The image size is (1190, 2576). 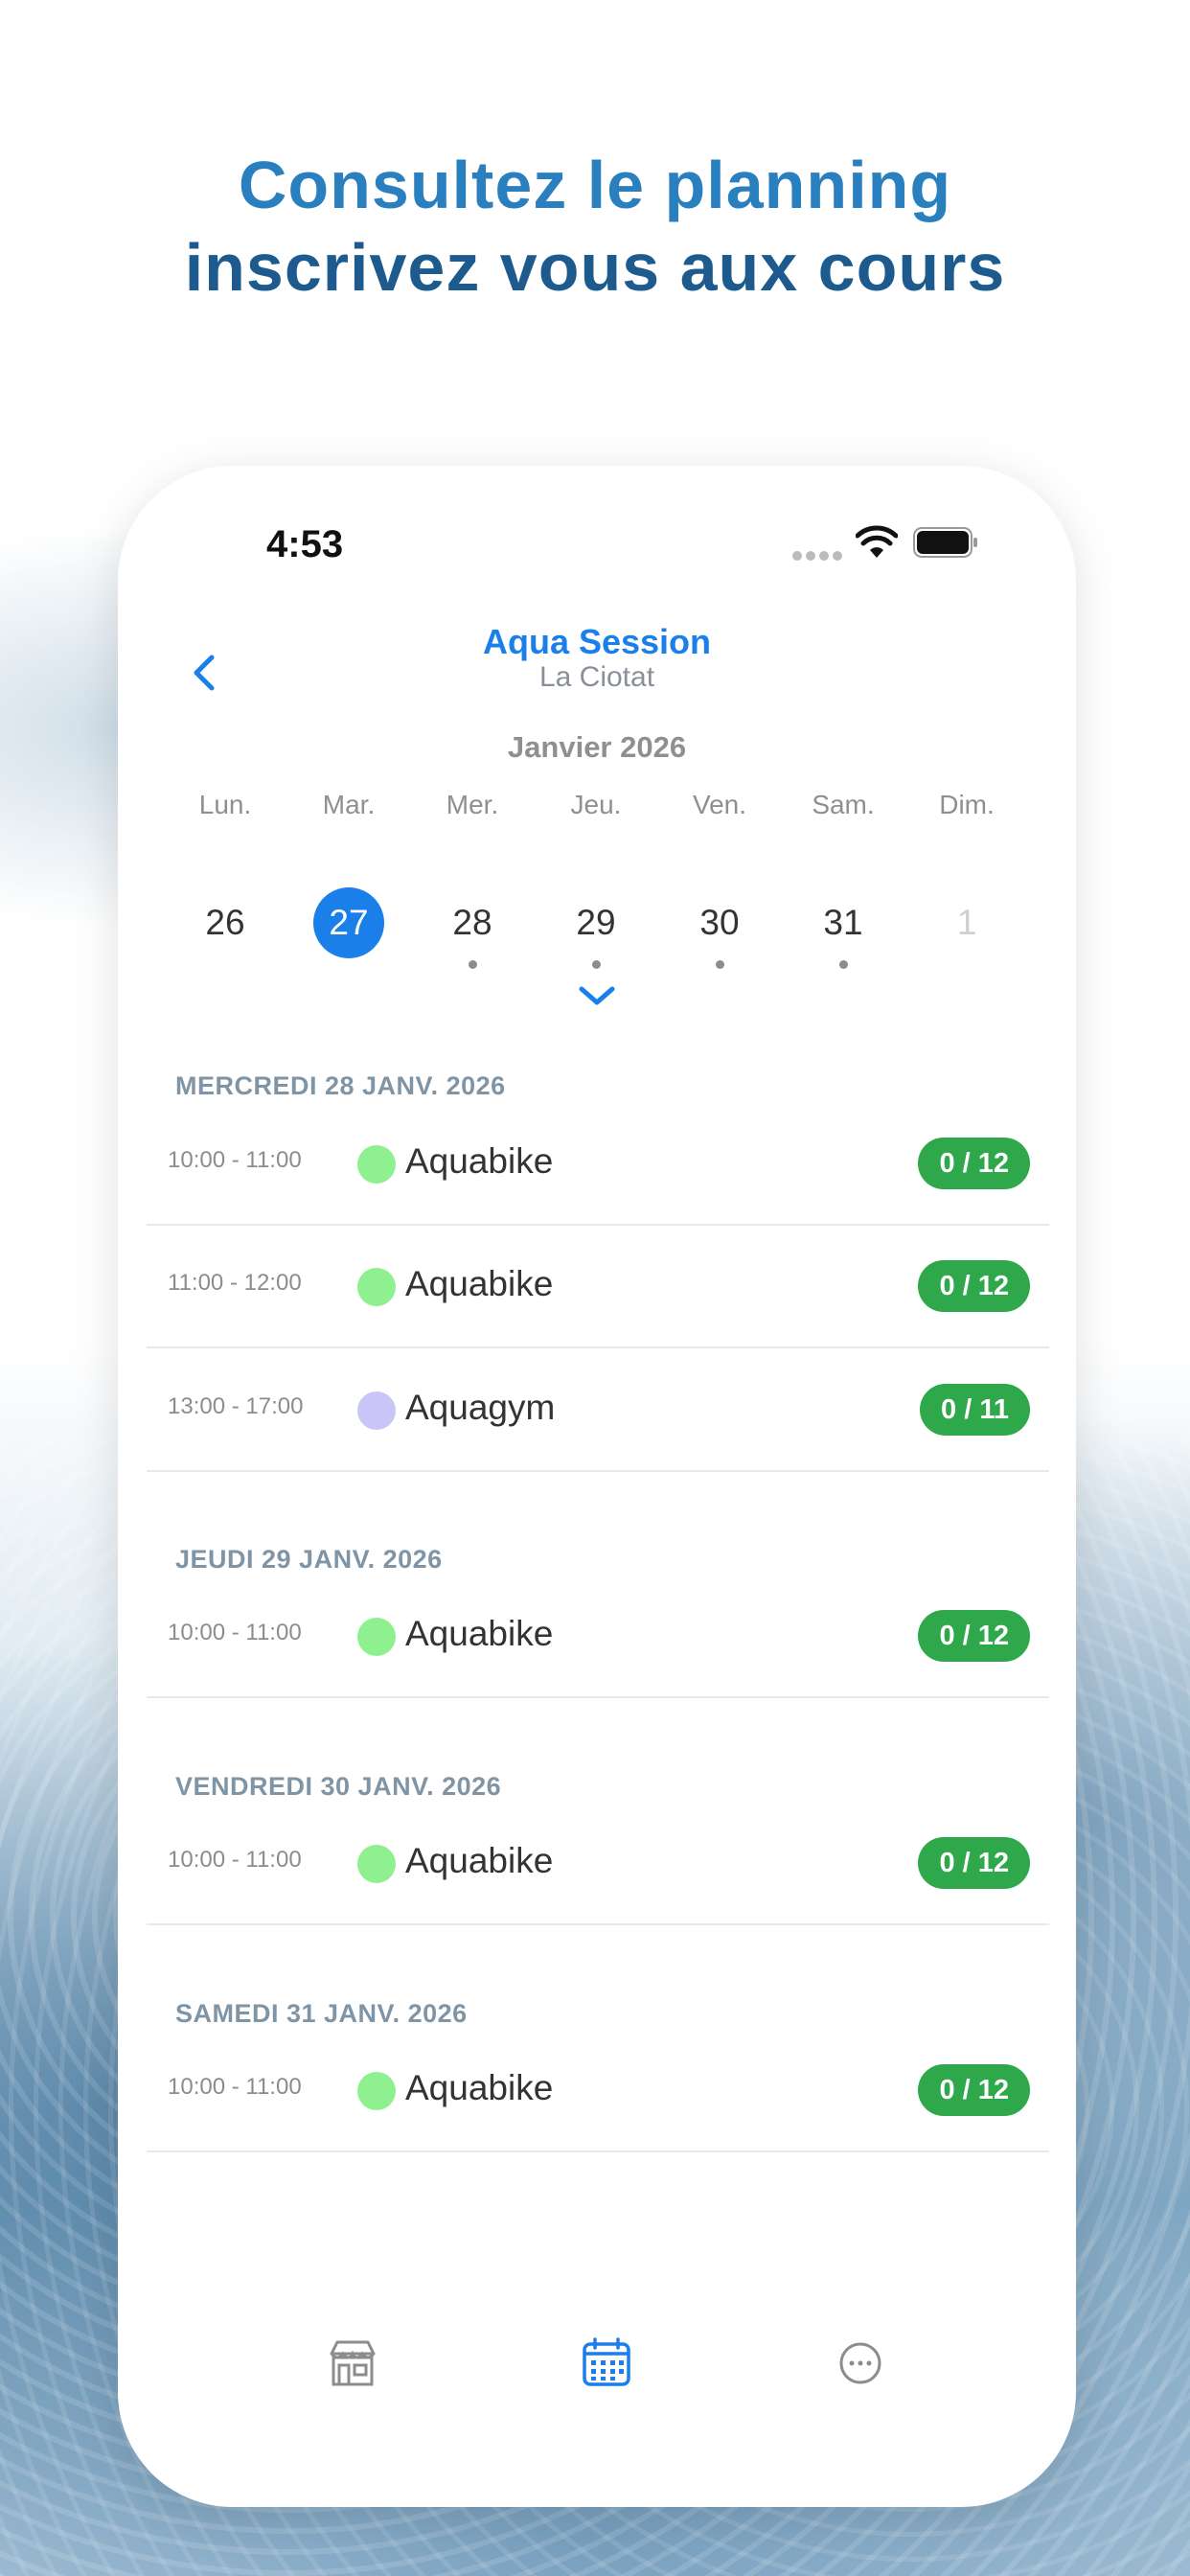 I want to click on day-26: 26, so click(x=226, y=922).